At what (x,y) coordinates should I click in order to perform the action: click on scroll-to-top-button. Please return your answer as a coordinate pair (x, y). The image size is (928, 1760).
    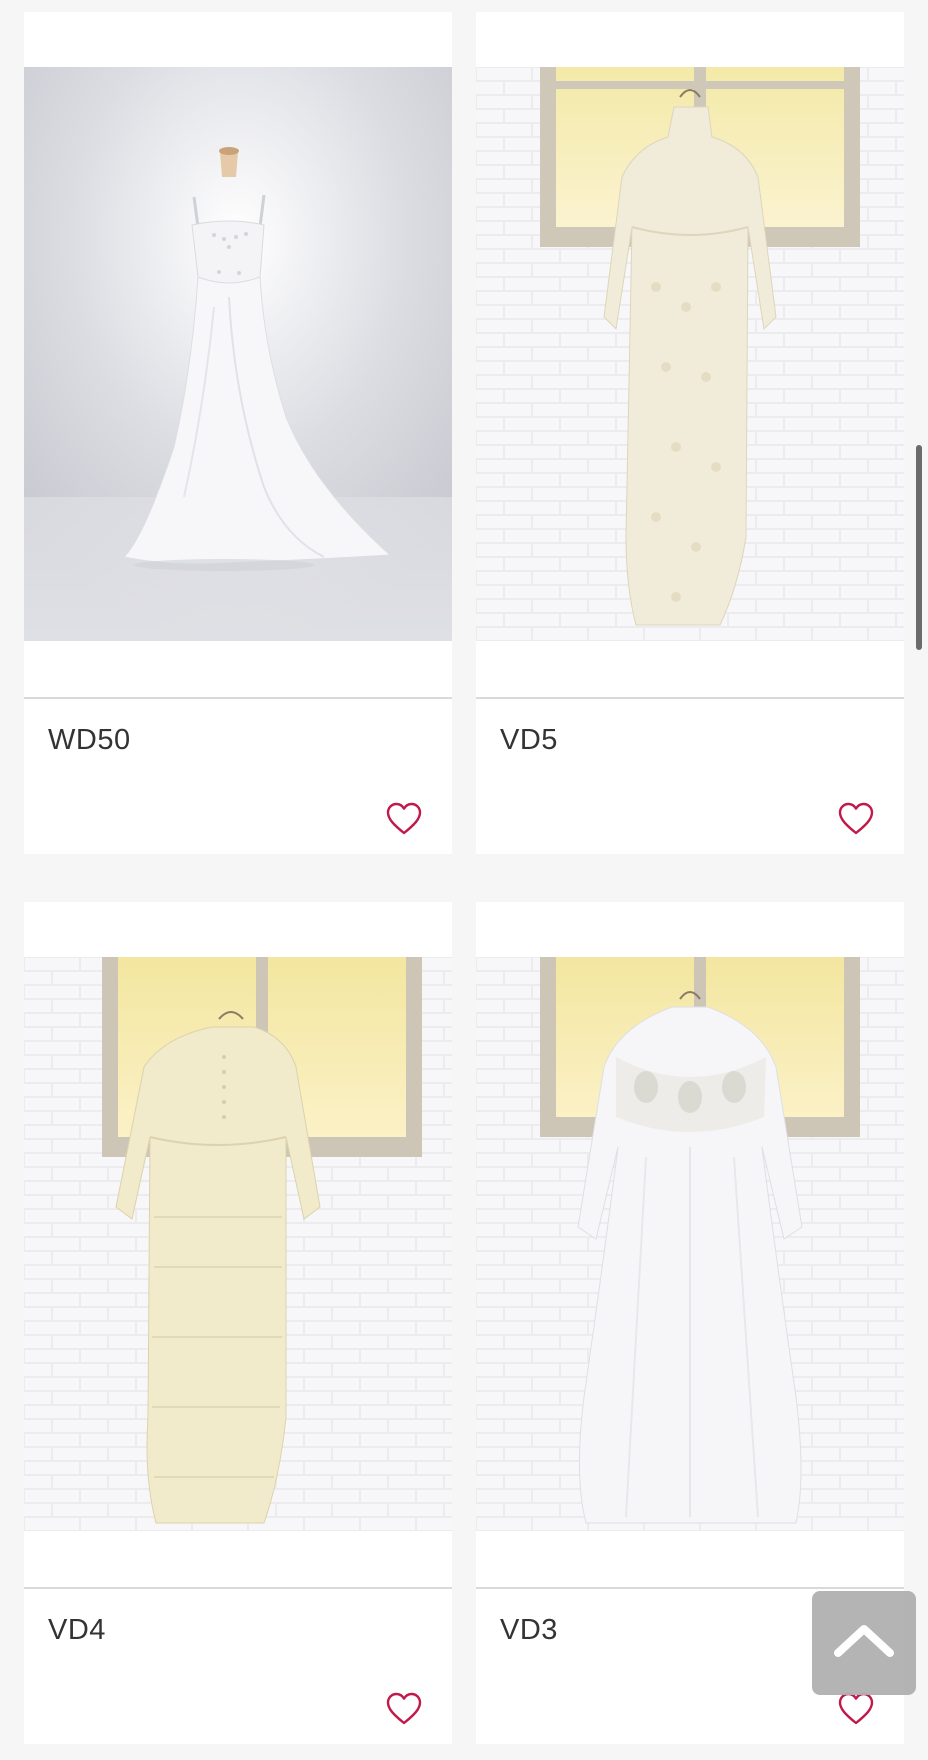
    Looking at the image, I should click on (864, 1643).